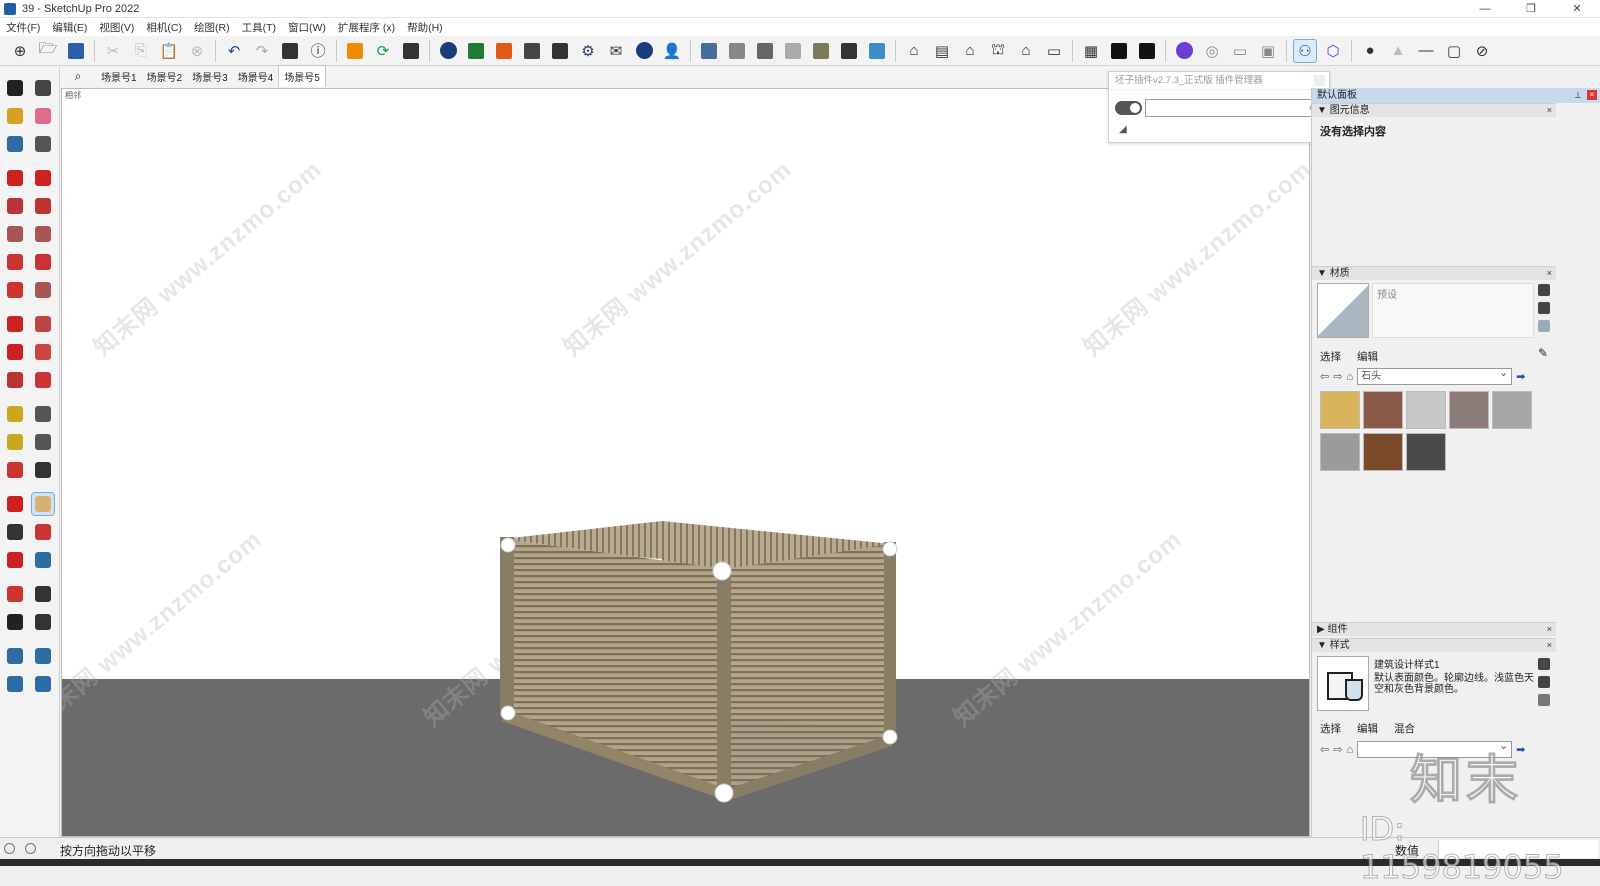 The image size is (1600, 886). I want to click on materials-header: ▼ 材质 ×, so click(1434, 273).